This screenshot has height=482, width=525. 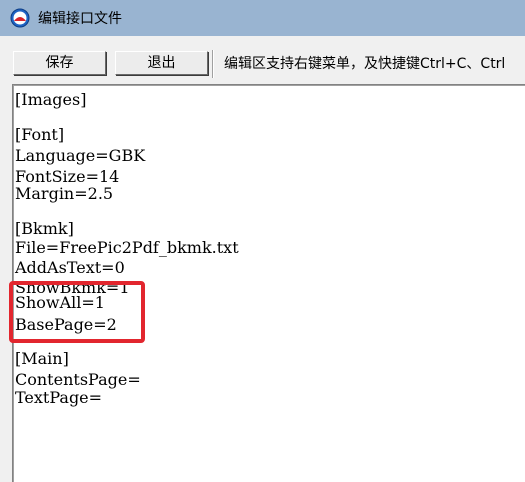 What do you see at coordinates (44, 228) in the screenshot?
I see `editor-line: [Bkmk]` at bounding box center [44, 228].